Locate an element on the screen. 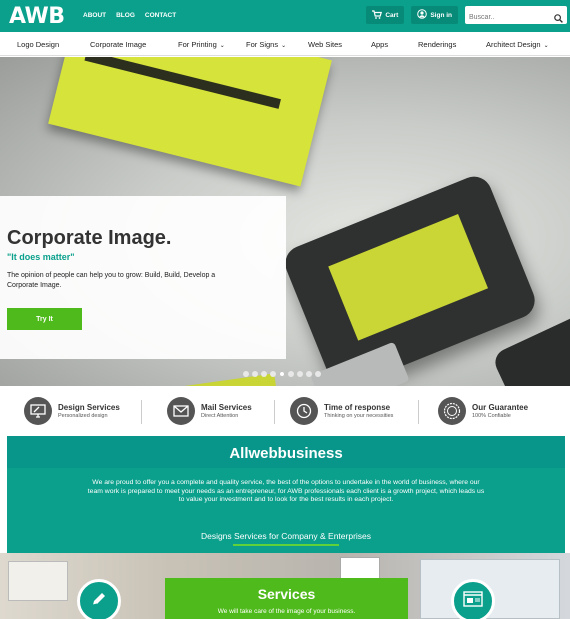  contact-link: CONTACT is located at coordinates (160, 15).